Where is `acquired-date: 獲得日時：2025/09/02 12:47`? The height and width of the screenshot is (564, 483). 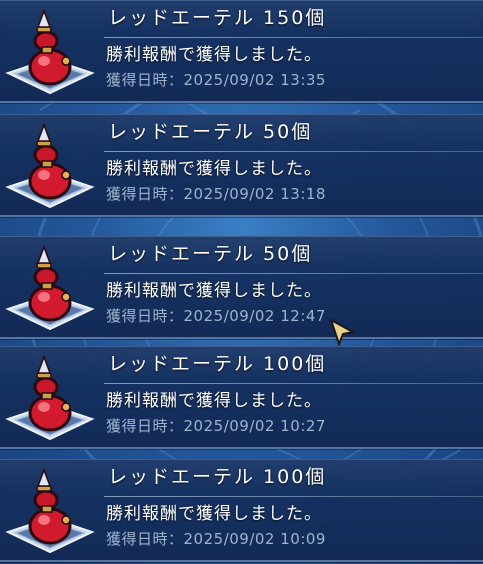 acquired-date: 獲得日時：2025/09/02 12:47 is located at coordinates (216, 316).